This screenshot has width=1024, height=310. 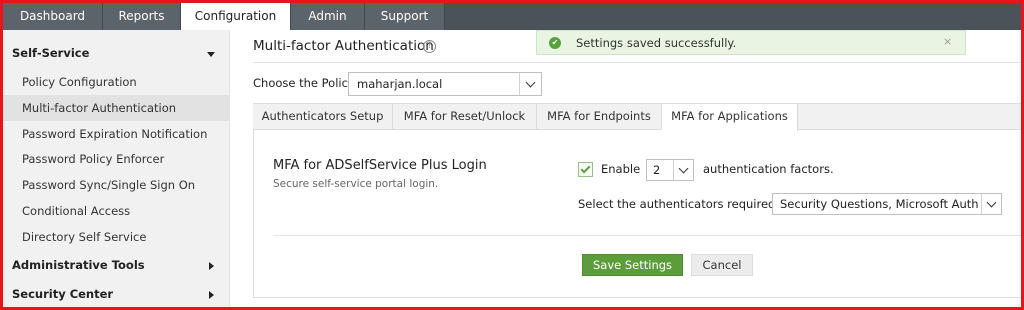 I want to click on policy-select-value: maharjan.local, so click(x=400, y=84).